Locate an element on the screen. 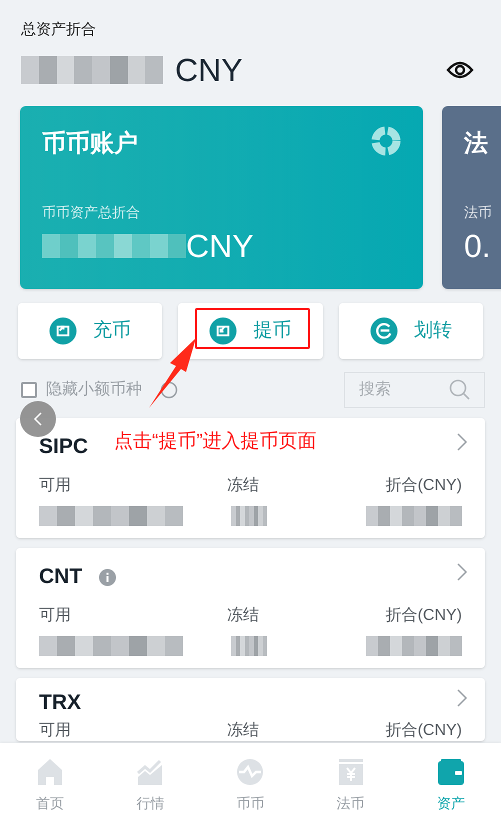  account-value: 0. is located at coordinates (477, 246).